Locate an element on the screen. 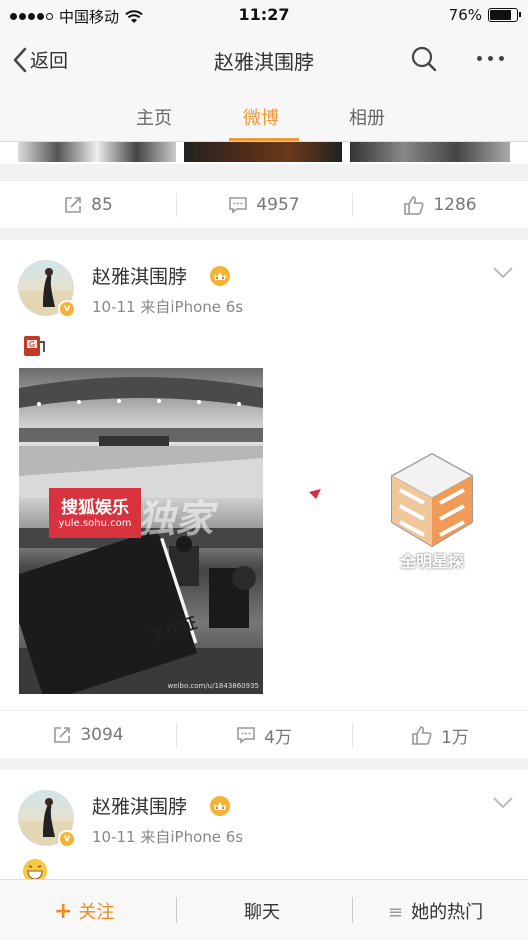  bottom-toolbar: + 关注 聊天 ≡ 她的热门 is located at coordinates (264, 909).